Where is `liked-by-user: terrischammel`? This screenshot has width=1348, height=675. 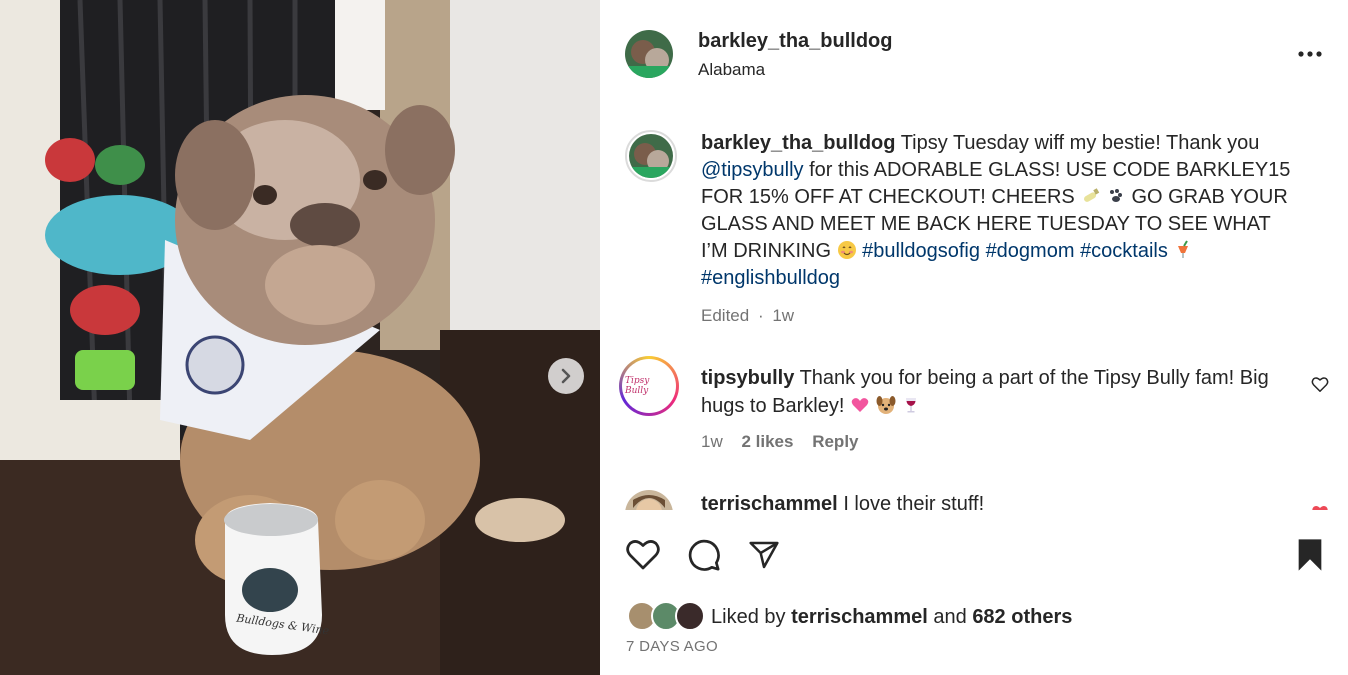
liked-by-user: terrischammel is located at coordinates (859, 617).